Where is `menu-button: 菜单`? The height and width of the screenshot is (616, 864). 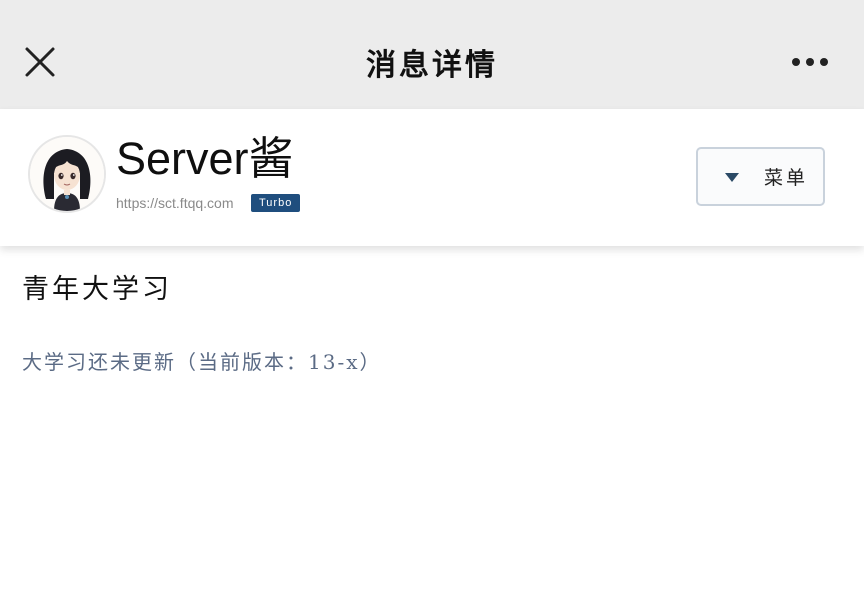 menu-button: 菜单 is located at coordinates (760, 176).